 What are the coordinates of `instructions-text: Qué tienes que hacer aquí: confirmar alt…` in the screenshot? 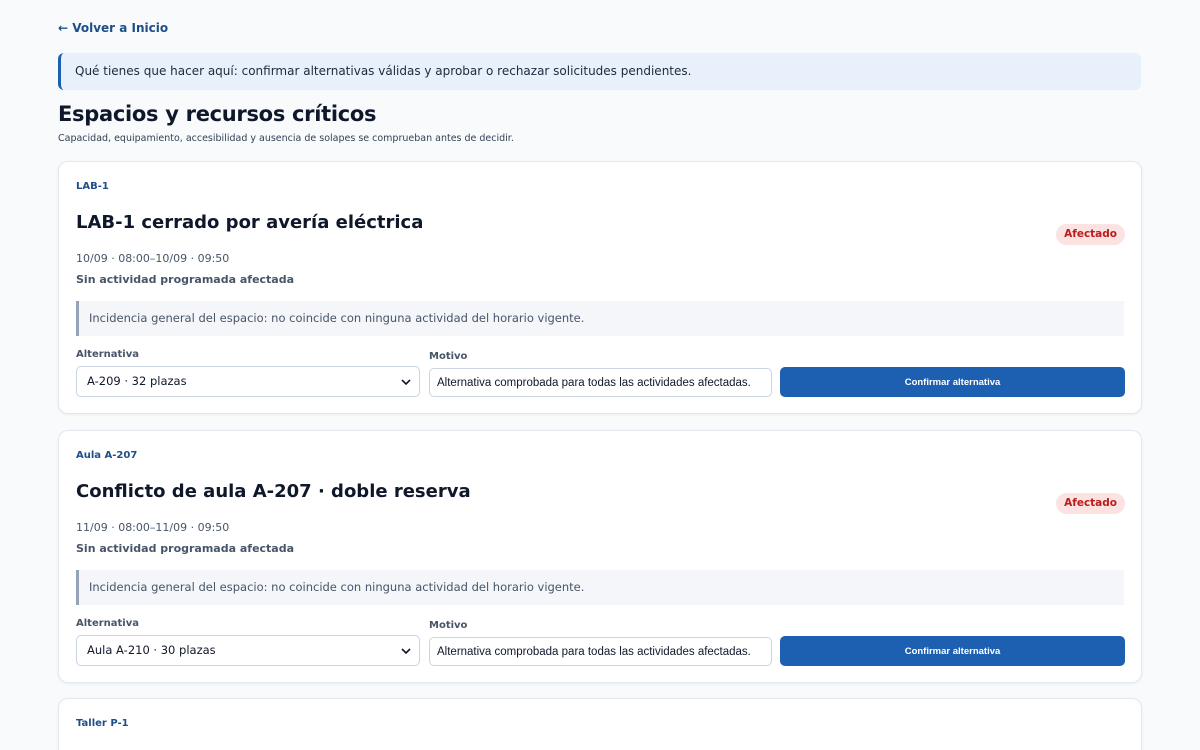 It's located at (383, 71).